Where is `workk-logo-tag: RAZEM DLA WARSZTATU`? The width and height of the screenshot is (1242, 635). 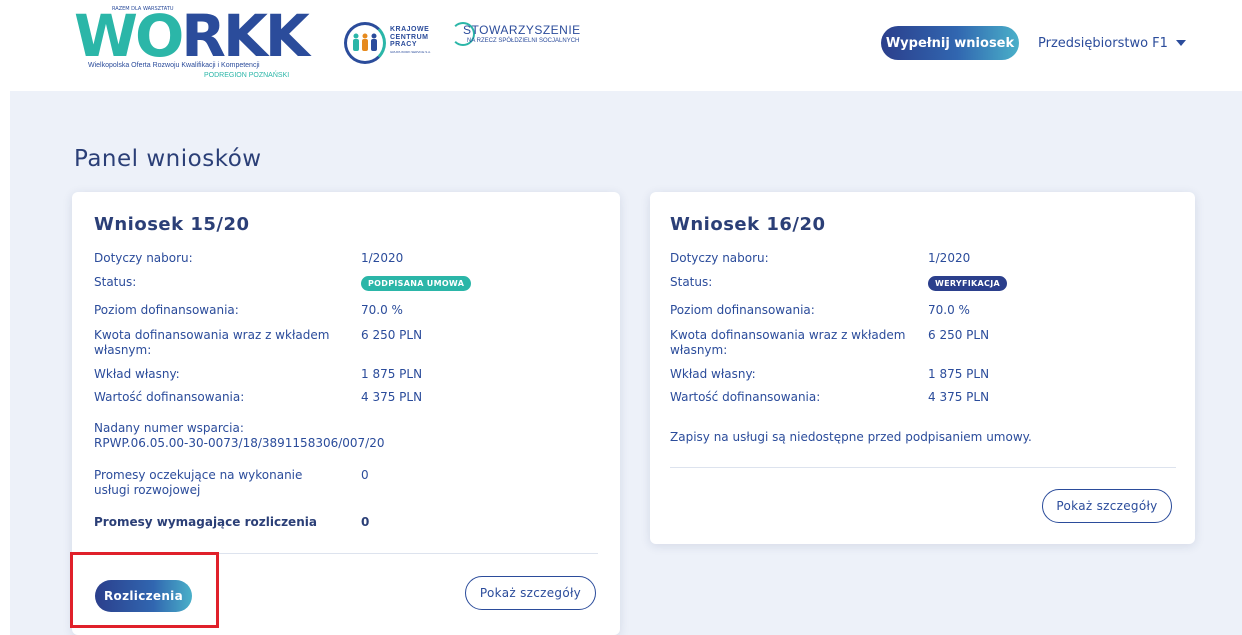 workk-logo-tag: RAZEM DLA WARSZTATU is located at coordinates (143, 9).